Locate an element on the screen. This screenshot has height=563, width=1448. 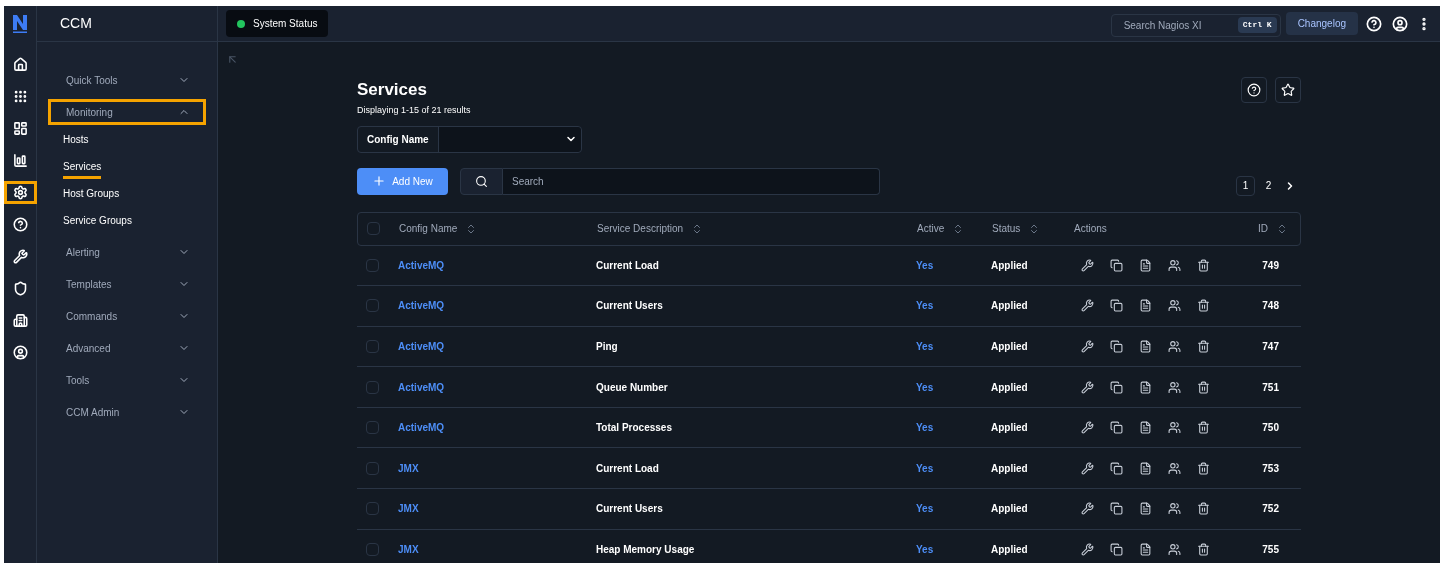
select-all-checkbox is located at coordinates (373, 228).